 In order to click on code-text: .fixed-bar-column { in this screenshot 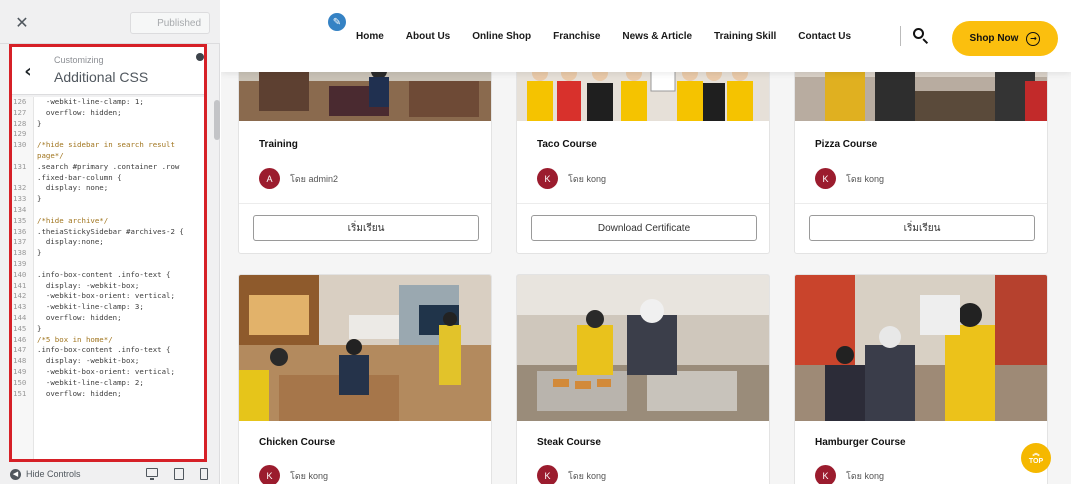, I will do `click(79, 177)`.